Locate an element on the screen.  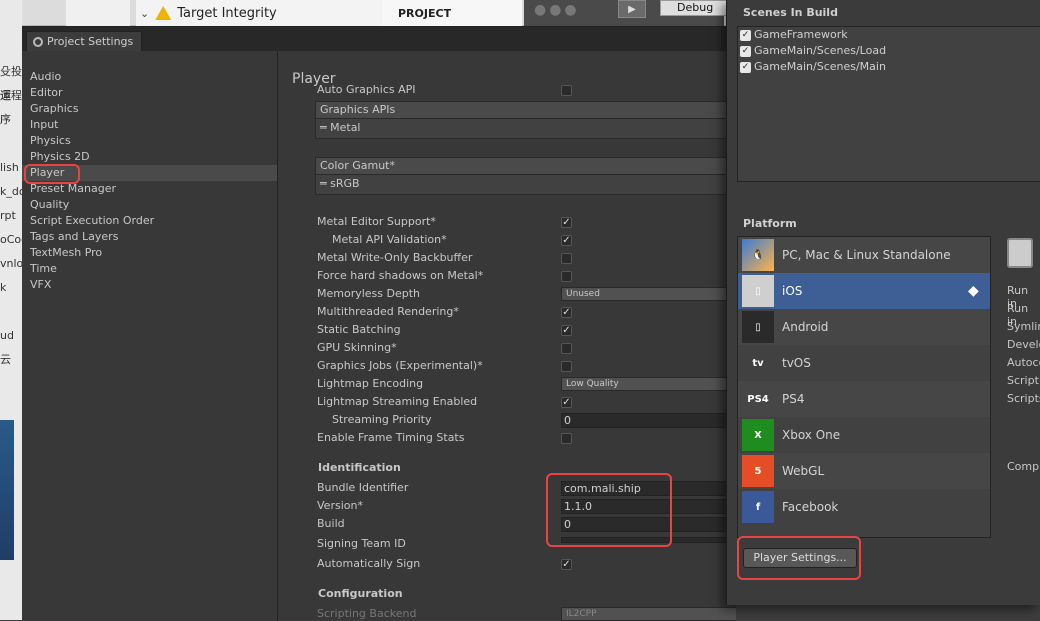
scene-item: ✓ GameMain/Scenes/Main is located at coordinates (889, 67).